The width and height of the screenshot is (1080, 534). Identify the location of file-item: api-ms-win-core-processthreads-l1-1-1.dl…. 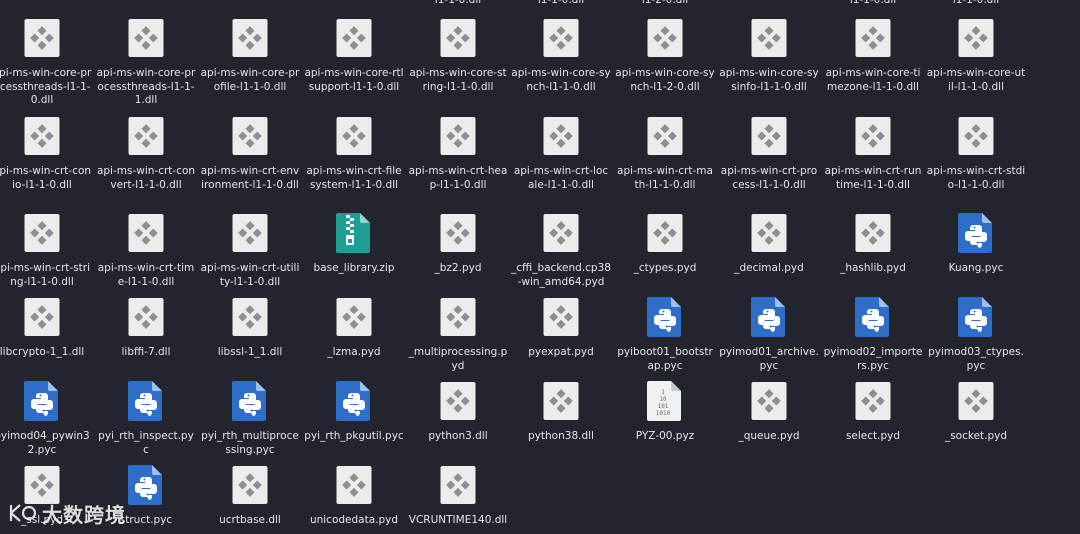
(146, 63).